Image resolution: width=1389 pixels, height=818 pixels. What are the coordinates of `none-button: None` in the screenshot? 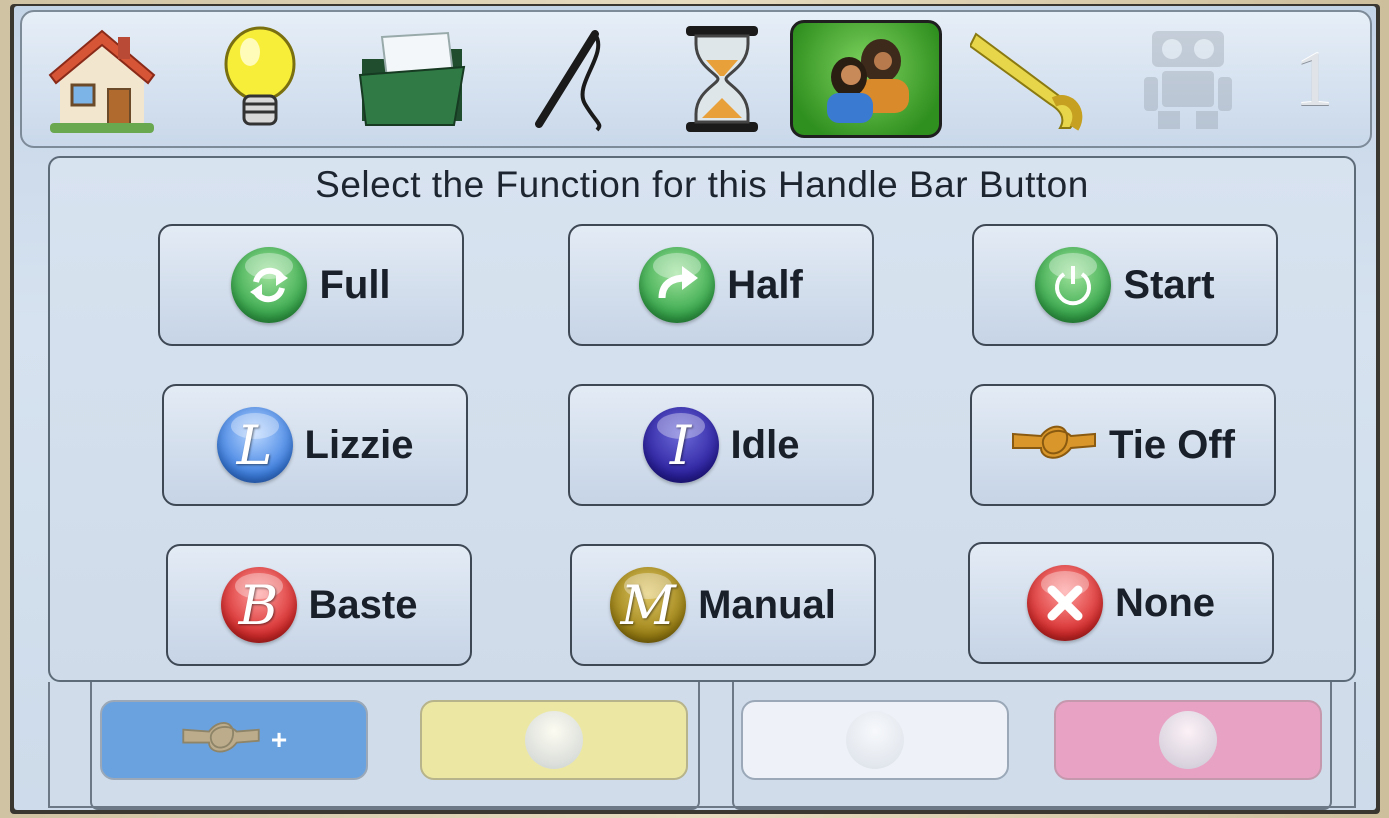 It's located at (1121, 603).